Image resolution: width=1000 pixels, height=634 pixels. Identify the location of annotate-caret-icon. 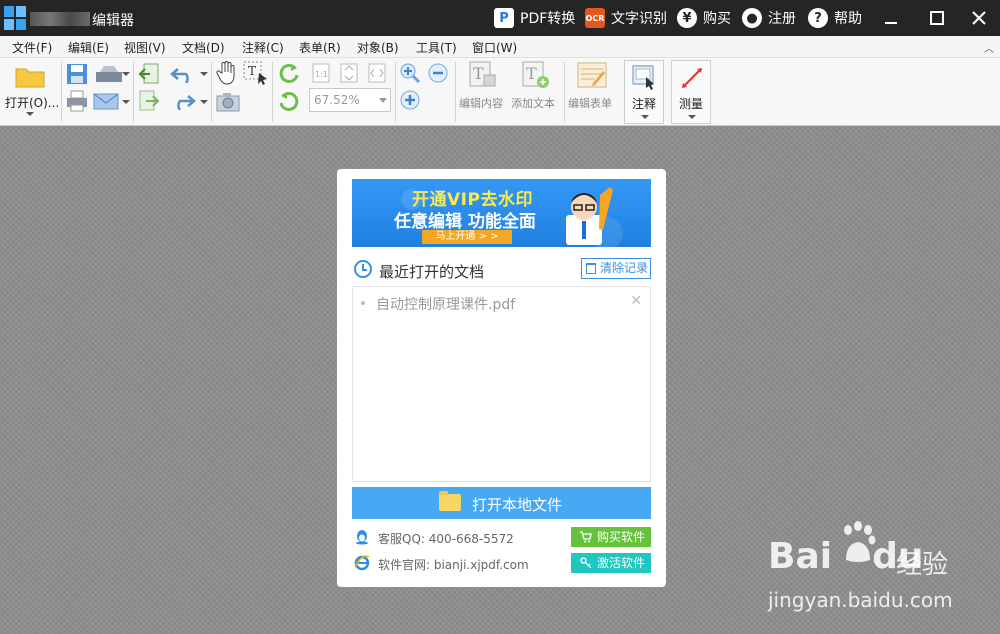
(645, 117).